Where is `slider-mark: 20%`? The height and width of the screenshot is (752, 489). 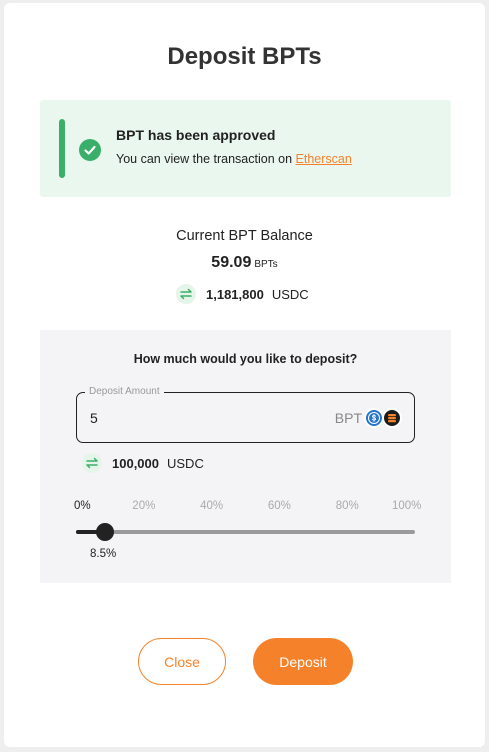
slider-mark: 20% is located at coordinates (144, 506).